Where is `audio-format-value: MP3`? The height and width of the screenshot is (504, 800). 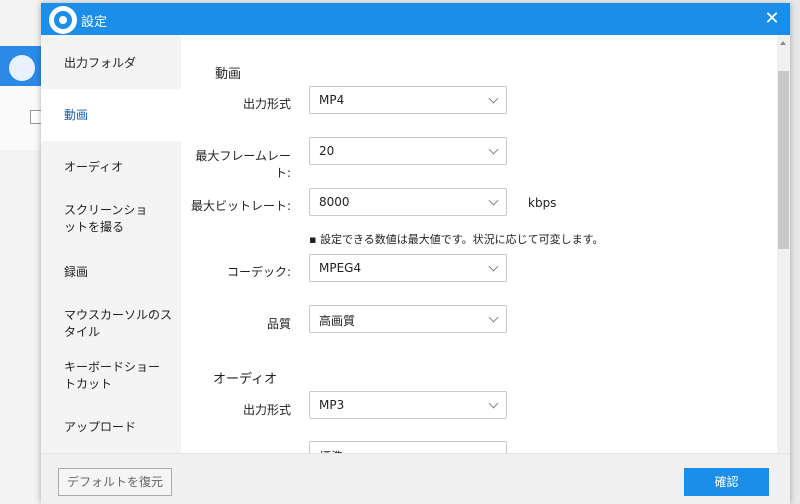 audio-format-value: MP3 is located at coordinates (332, 405).